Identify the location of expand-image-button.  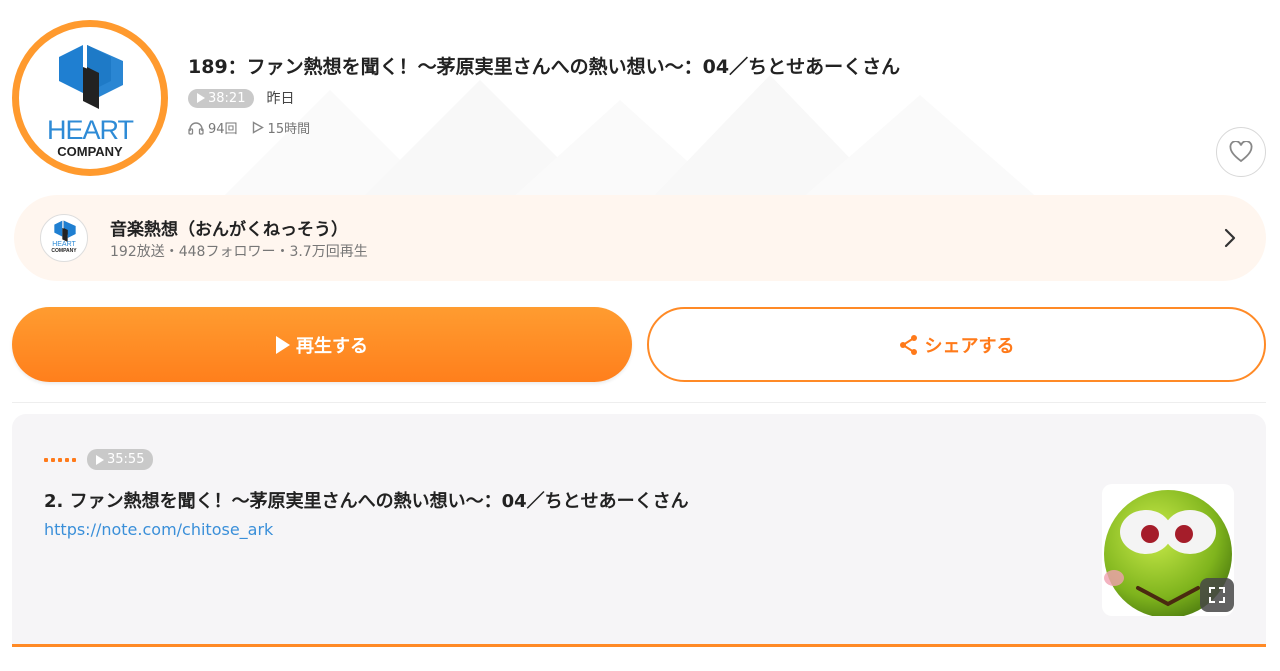
(1217, 595).